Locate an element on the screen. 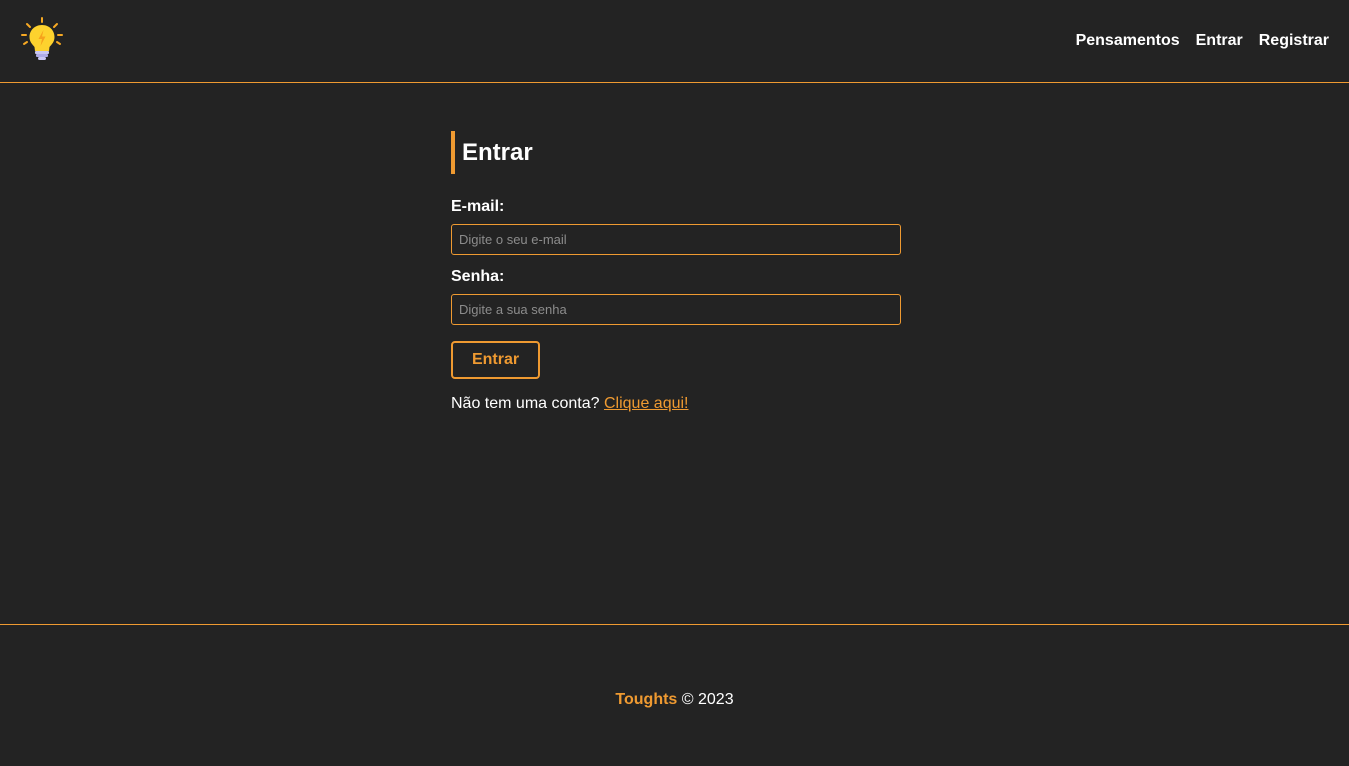 This screenshot has height=766, width=1349. signup-link: Clique aqui! is located at coordinates (646, 403).